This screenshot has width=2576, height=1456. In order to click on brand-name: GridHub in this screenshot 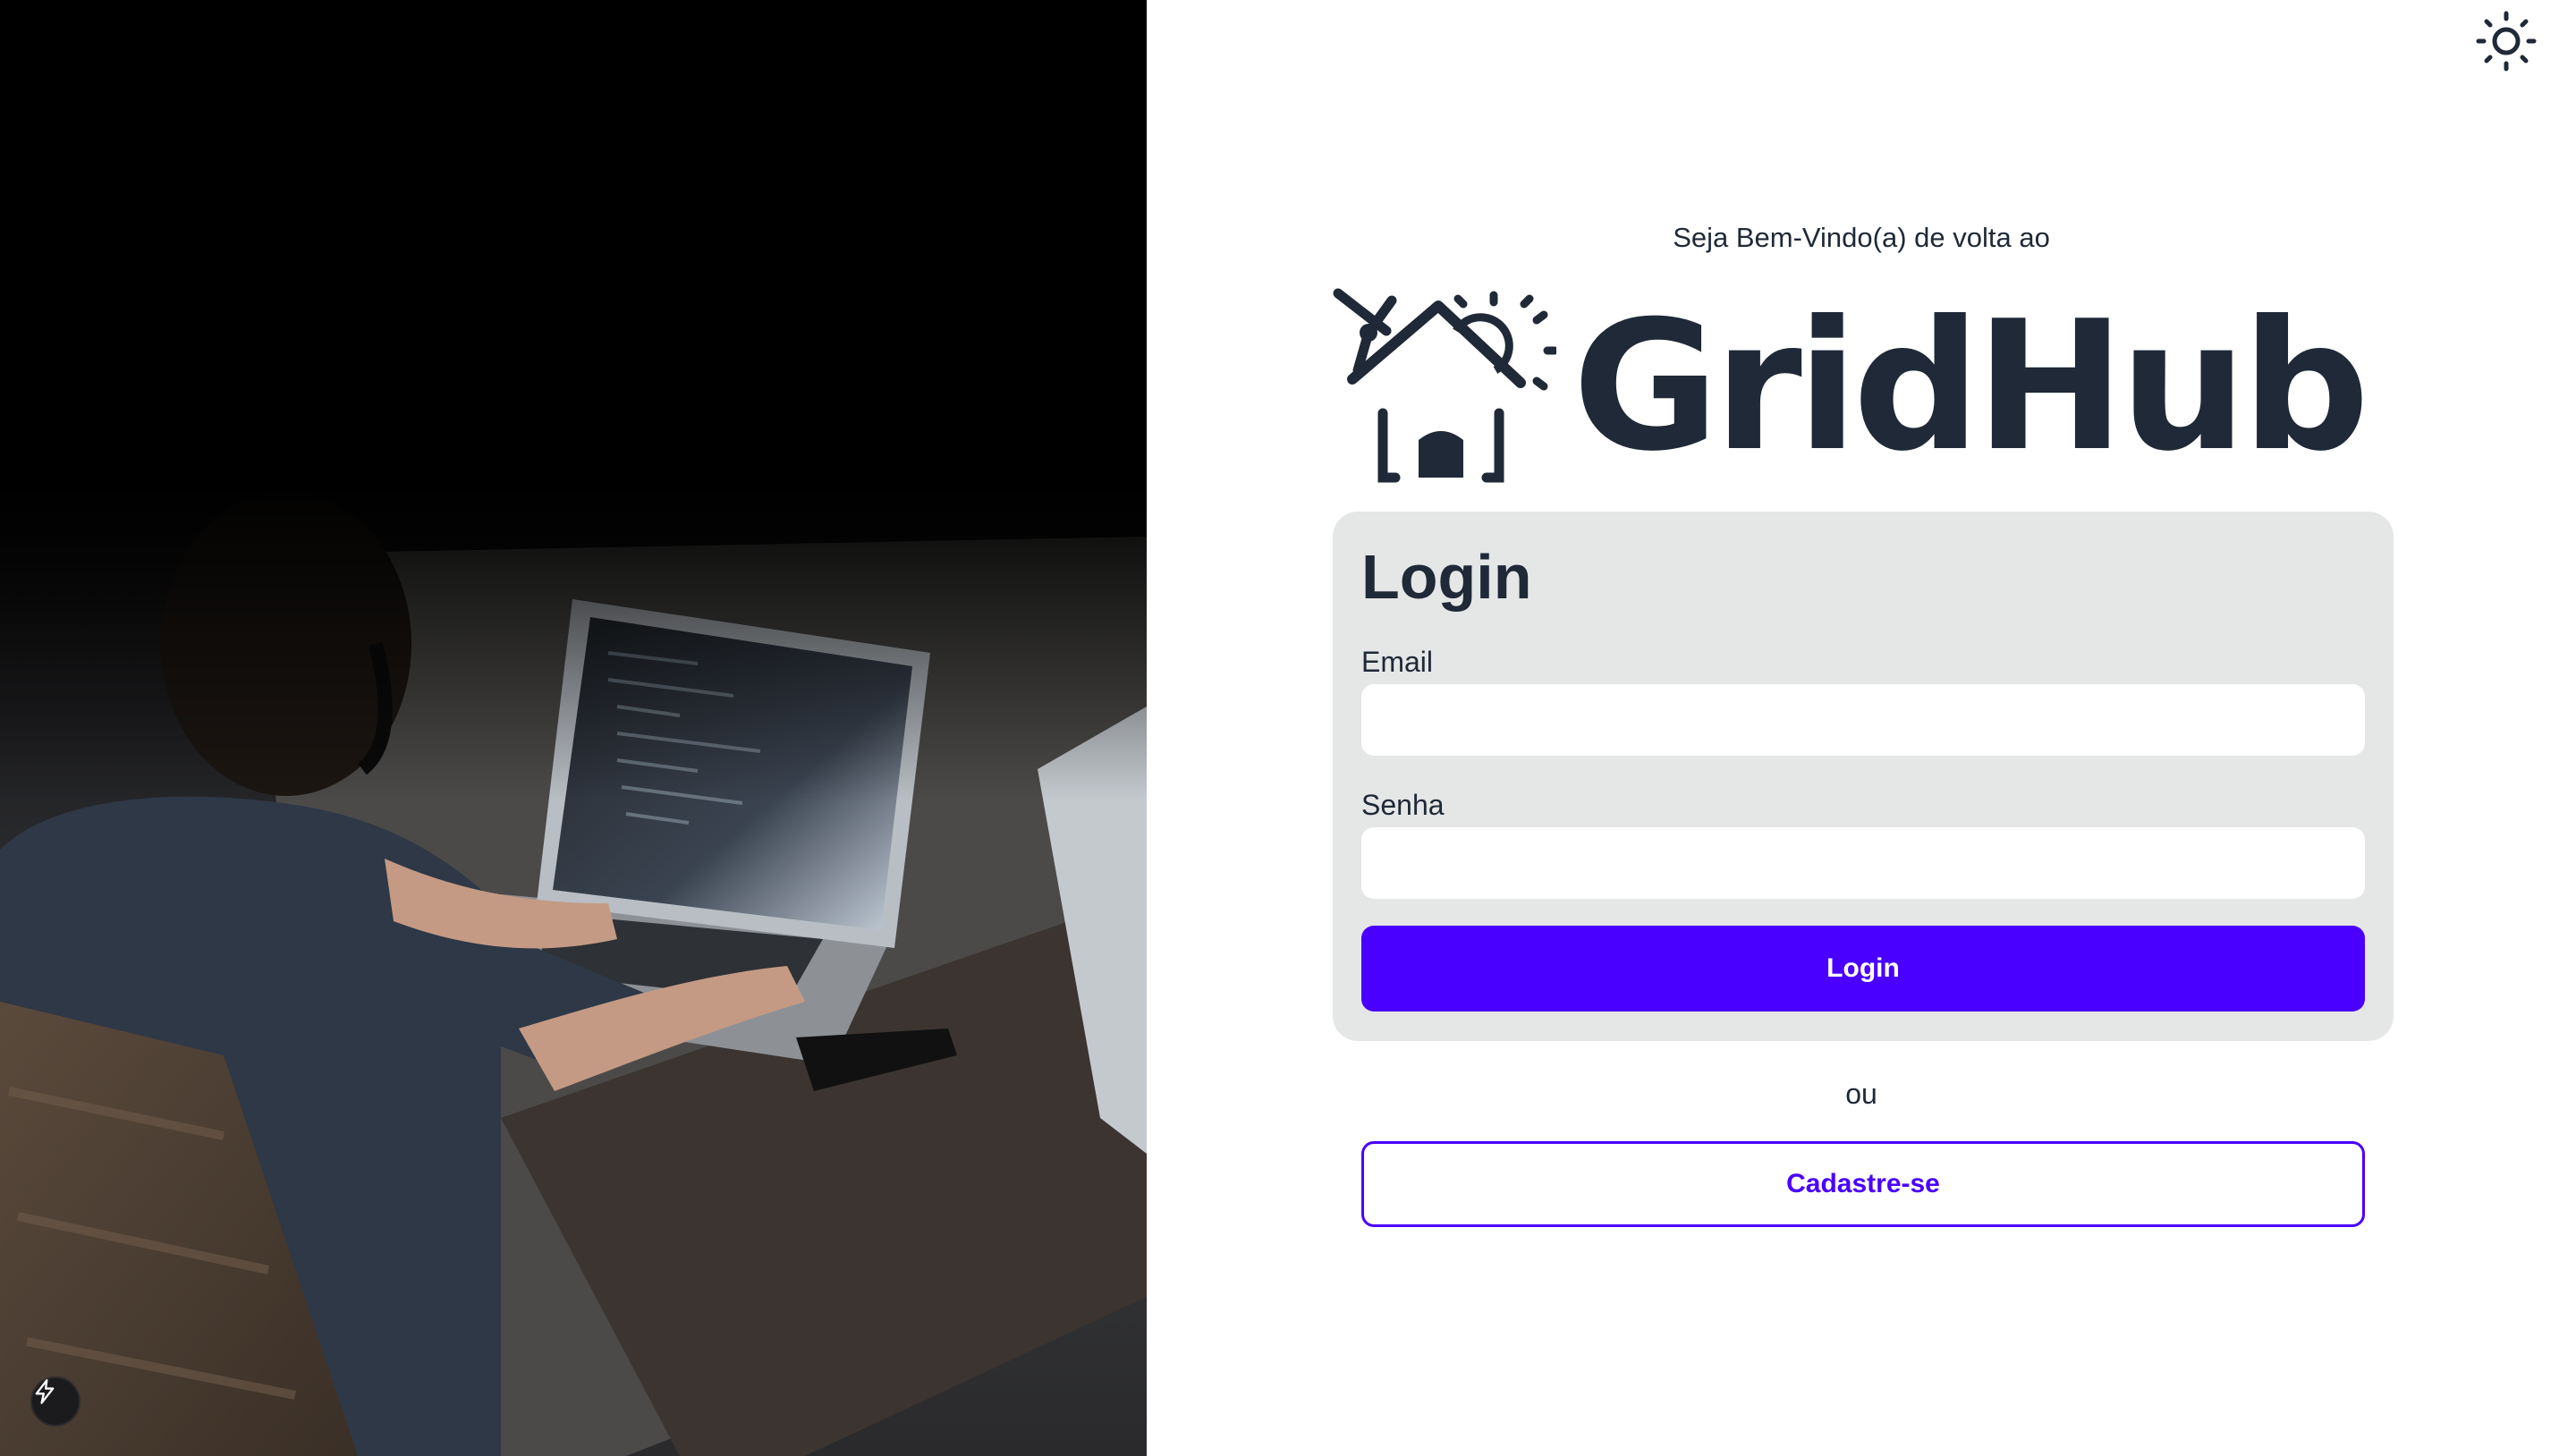, I will do `click(1970, 387)`.